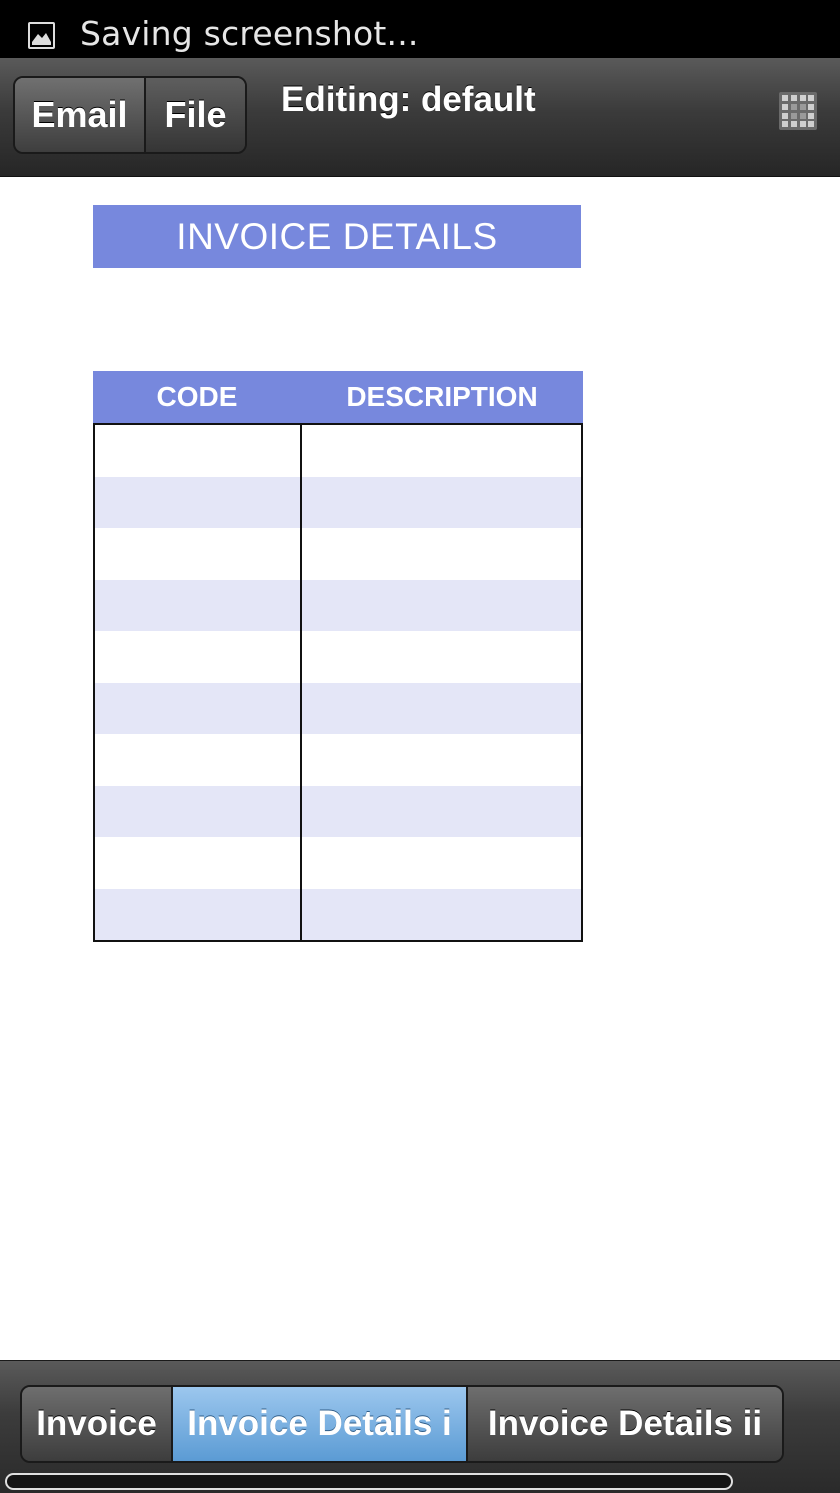 This screenshot has width=840, height=1493. Describe the element at coordinates (442, 396) in the screenshot. I see `column-header-description: DESCRIPTION` at that location.